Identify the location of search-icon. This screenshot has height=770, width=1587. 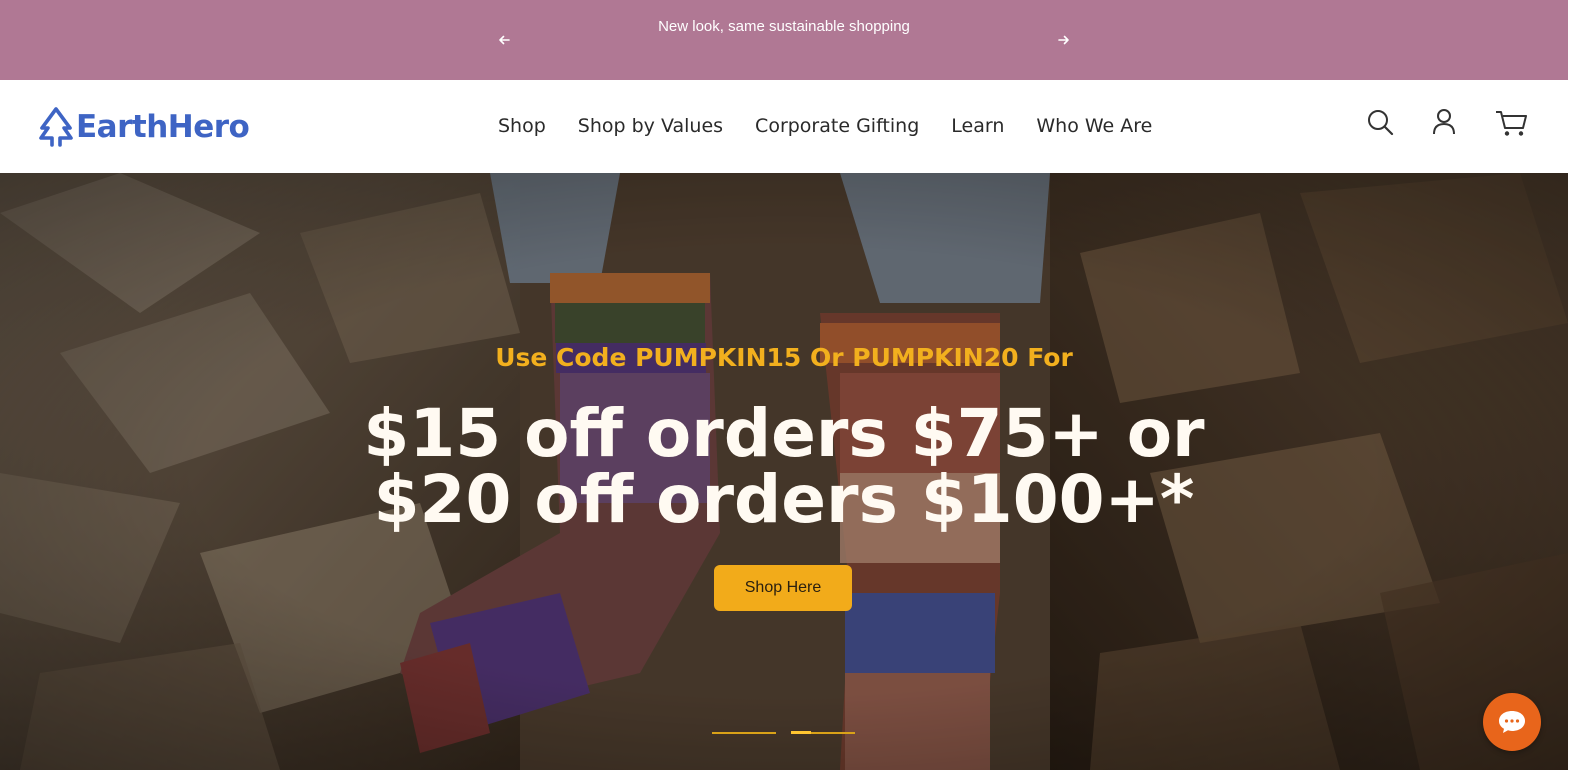
(1381, 123).